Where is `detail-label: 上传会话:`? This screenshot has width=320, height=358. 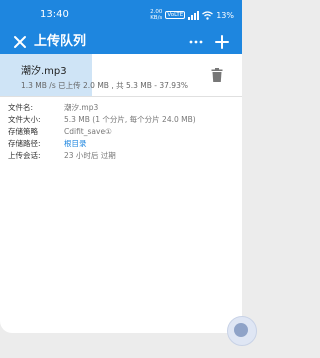 detail-label: 上传会话: is located at coordinates (24, 155).